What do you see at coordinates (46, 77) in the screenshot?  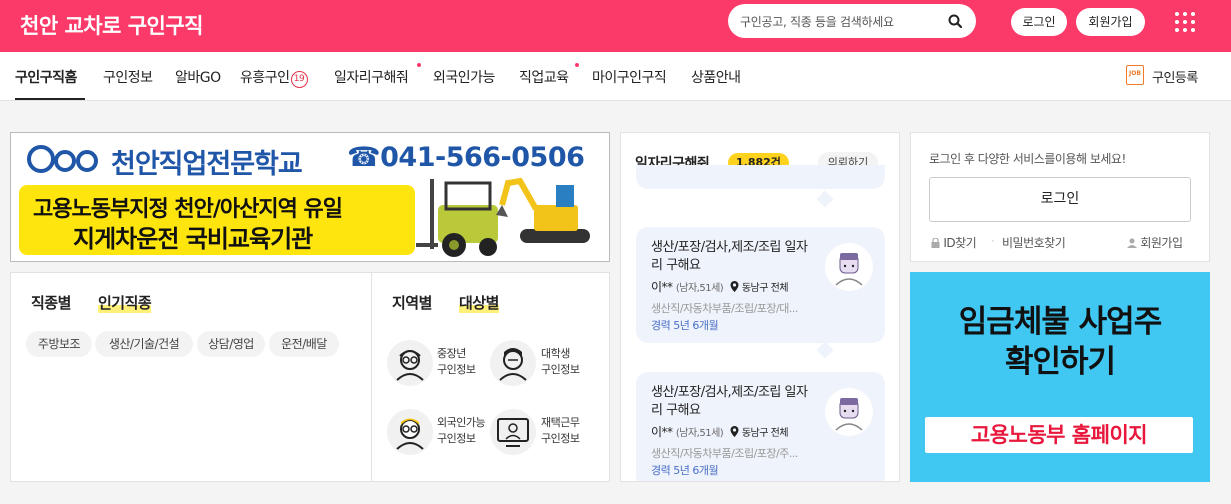 I see `nav-item-home: 구인구직홈` at bounding box center [46, 77].